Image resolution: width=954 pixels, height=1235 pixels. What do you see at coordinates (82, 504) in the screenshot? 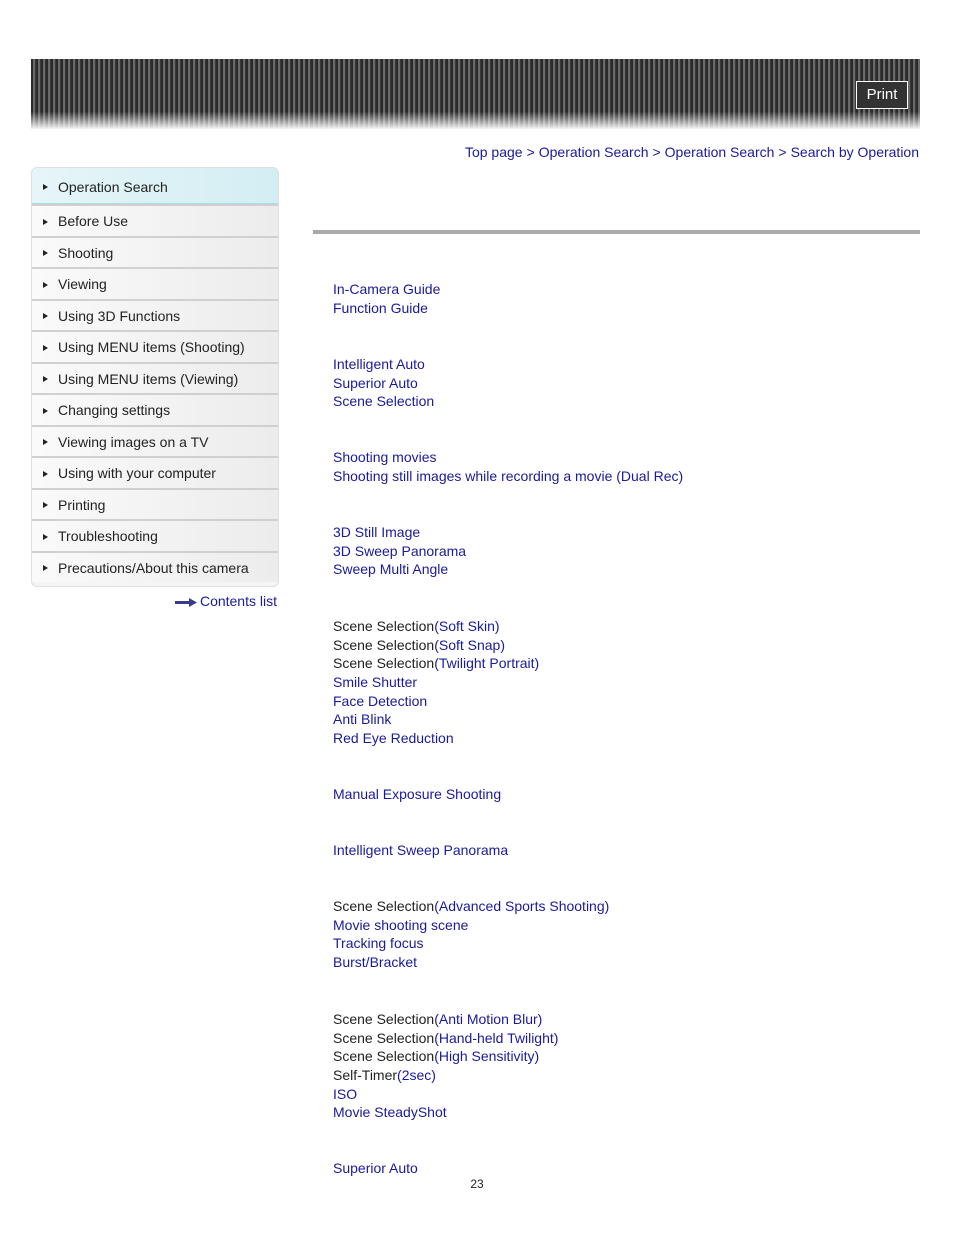
I see `sidebar-item-label: Printing` at bounding box center [82, 504].